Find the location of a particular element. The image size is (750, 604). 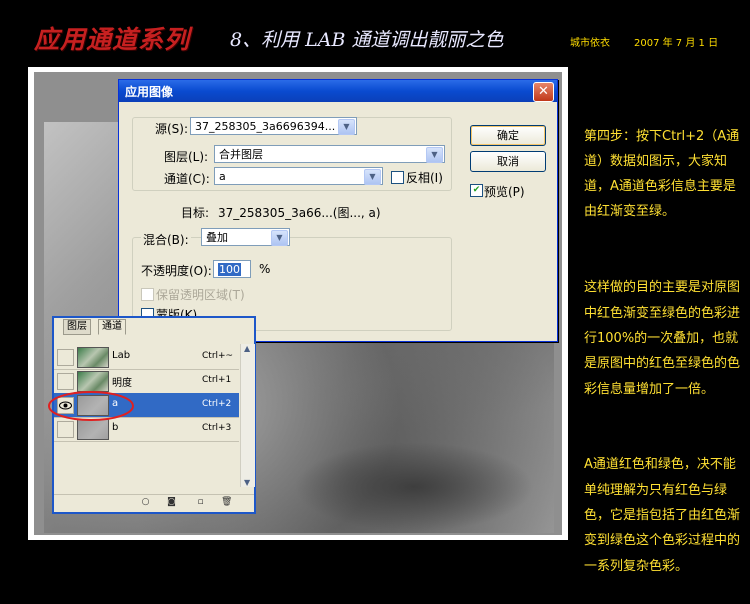

channel-scrollbar: ▲ ▼ is located at coordinates (247, 415).